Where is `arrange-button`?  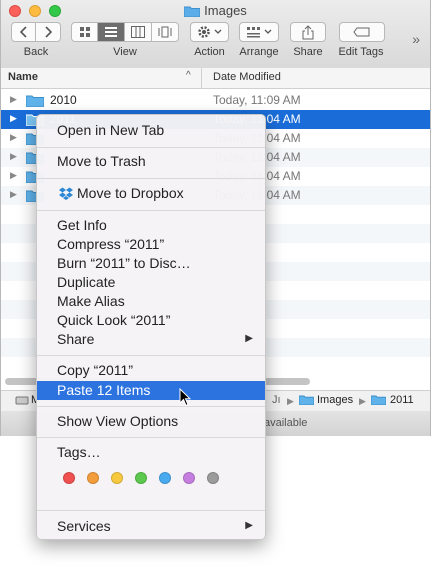
arrange-button is located at coordinates (259, 32).